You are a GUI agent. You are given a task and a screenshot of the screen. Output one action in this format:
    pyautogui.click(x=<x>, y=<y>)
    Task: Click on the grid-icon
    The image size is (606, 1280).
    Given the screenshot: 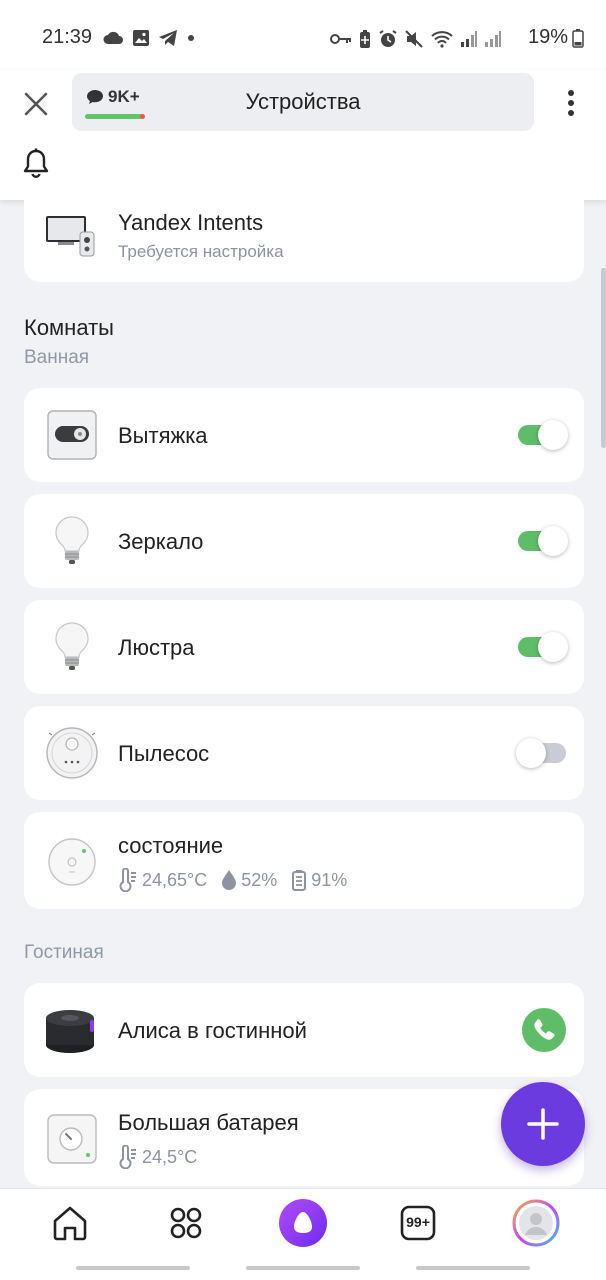 What is the action you would take?
    pyautogui.click(x=186, y=1223)
    